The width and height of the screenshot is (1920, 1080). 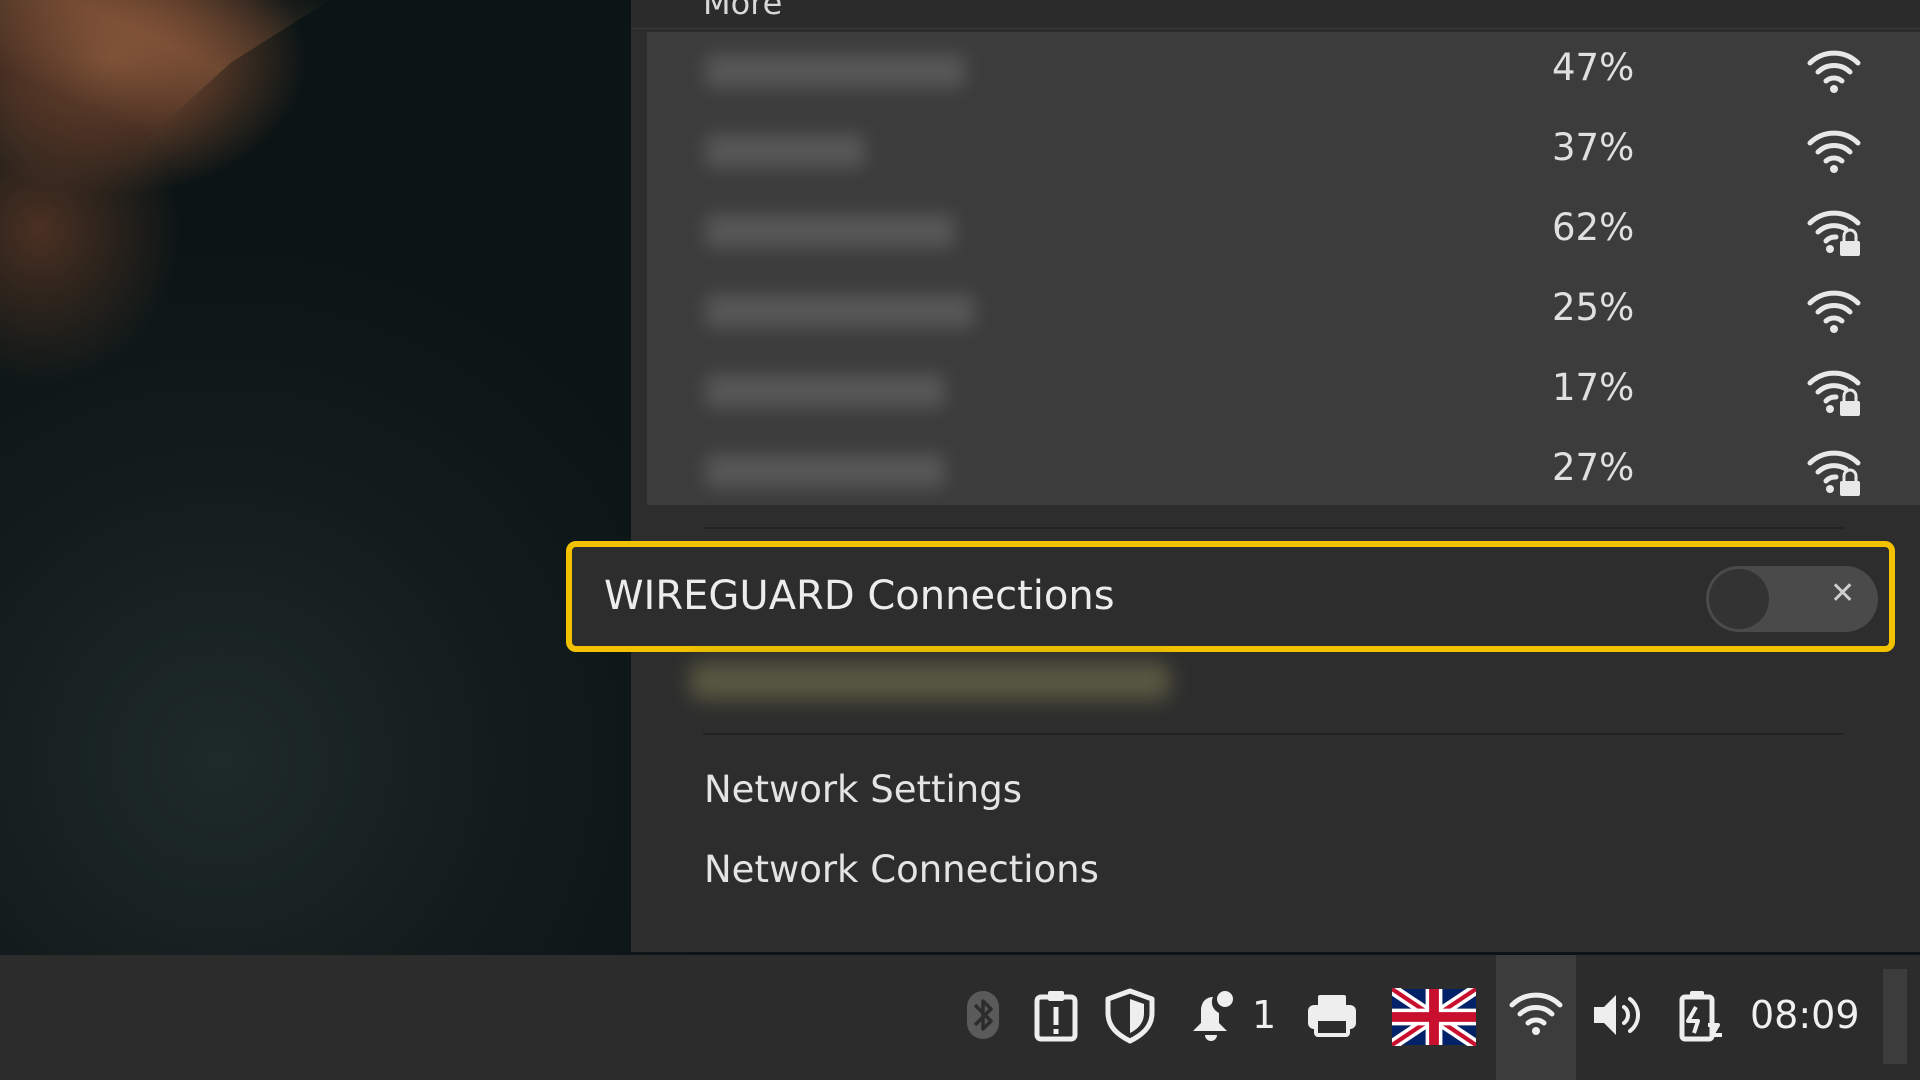 What do you see at coordinates (1536, 1013) in the screenshot?
I see `wifi-icon` at bounding box center [1536, 1013].